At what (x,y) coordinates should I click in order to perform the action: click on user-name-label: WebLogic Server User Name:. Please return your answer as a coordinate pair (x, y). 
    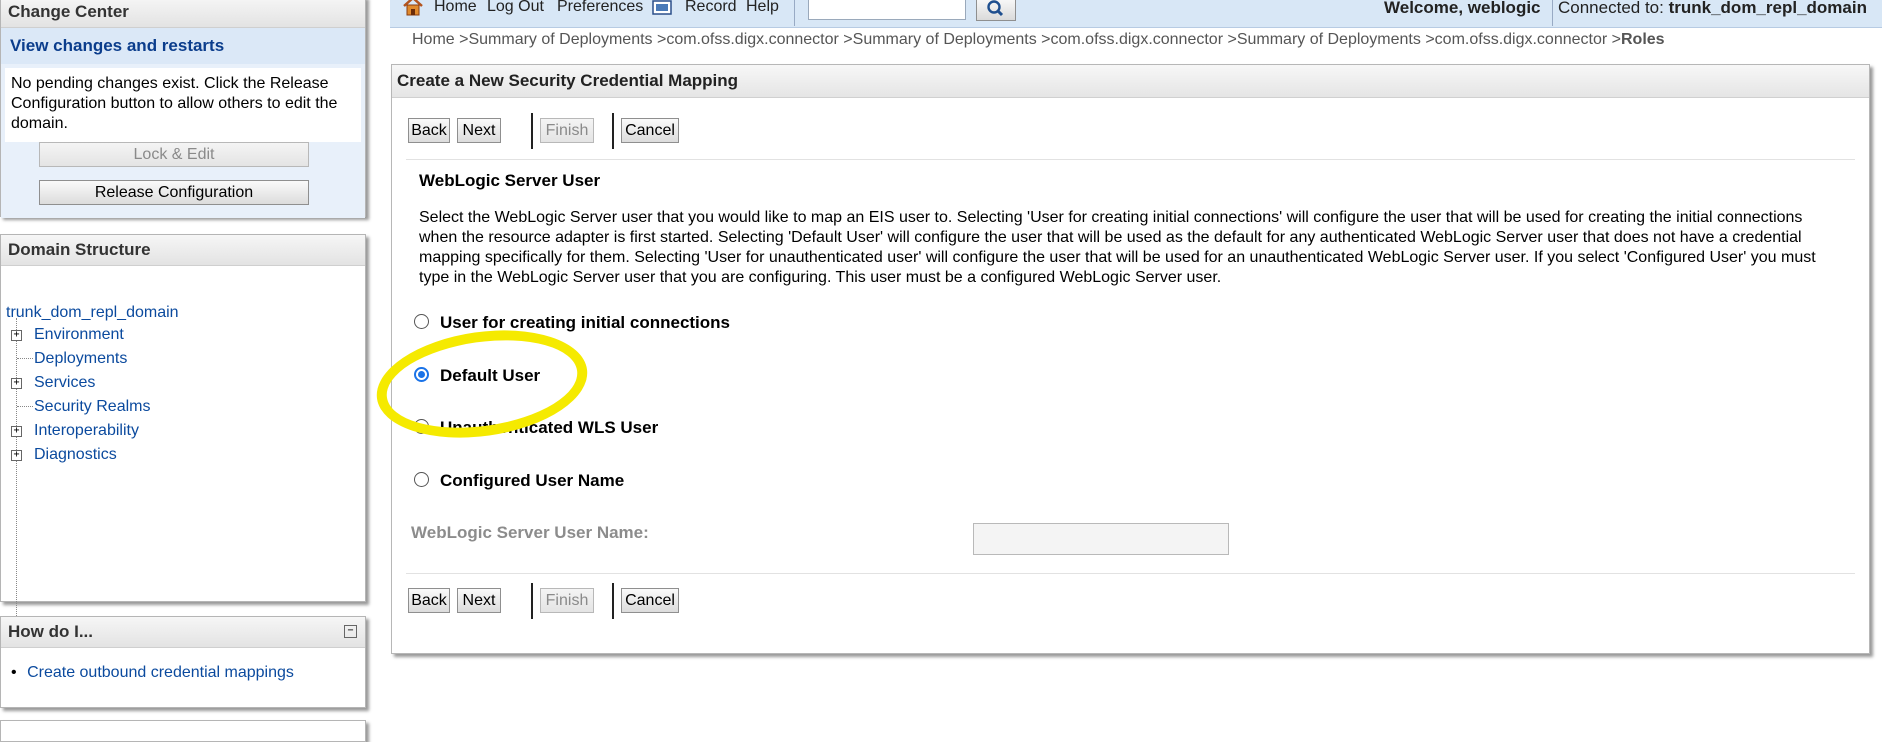
    Looking at the image, I should click on (530, 532).